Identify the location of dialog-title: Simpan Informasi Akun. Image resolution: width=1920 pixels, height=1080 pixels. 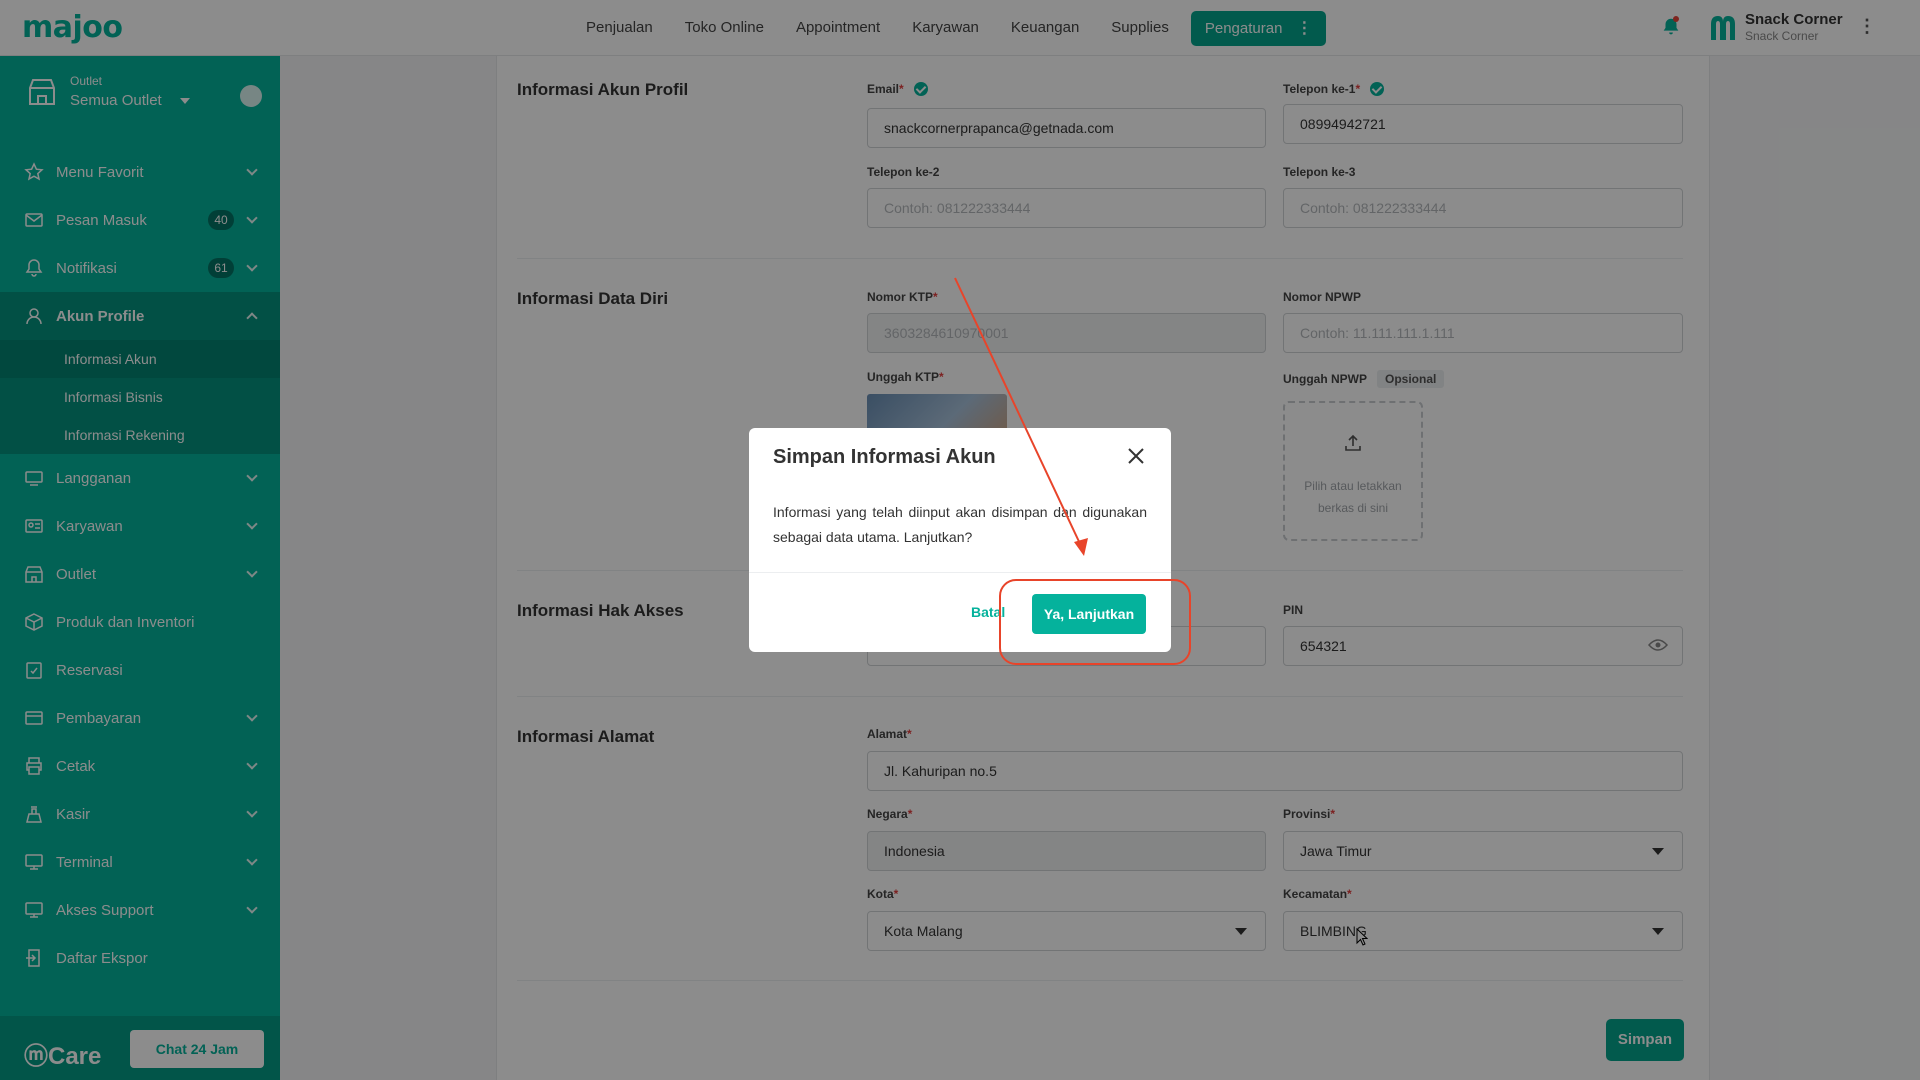
(884, 457).